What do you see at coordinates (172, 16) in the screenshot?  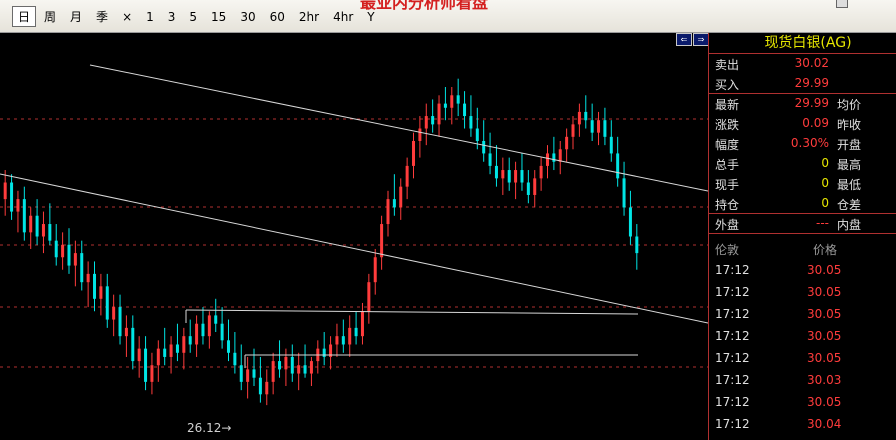 I see `period-tab: 3` at bounding box center [172, 16].